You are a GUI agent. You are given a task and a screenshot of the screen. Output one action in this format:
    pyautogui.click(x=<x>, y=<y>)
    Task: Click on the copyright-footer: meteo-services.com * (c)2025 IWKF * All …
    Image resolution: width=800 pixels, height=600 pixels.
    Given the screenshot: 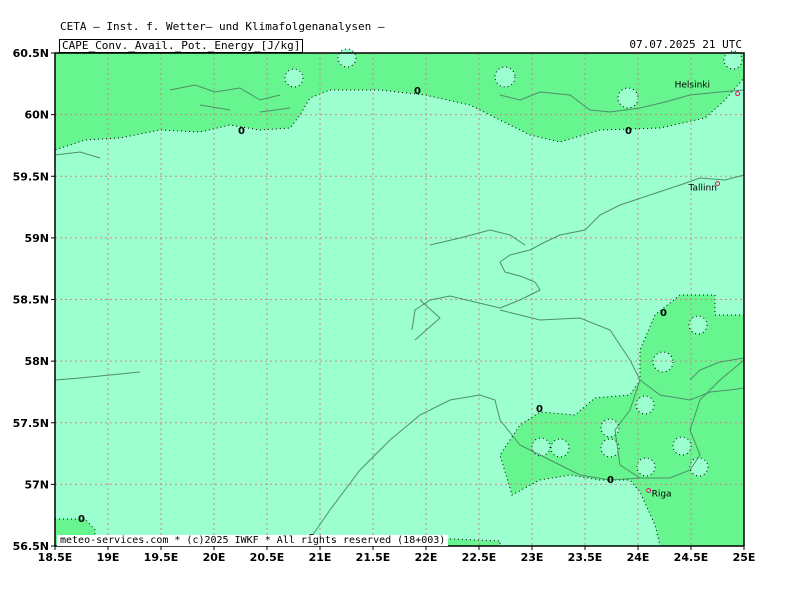 What is the action you would take?
    pyautogui.click(x=253, y=540)
    